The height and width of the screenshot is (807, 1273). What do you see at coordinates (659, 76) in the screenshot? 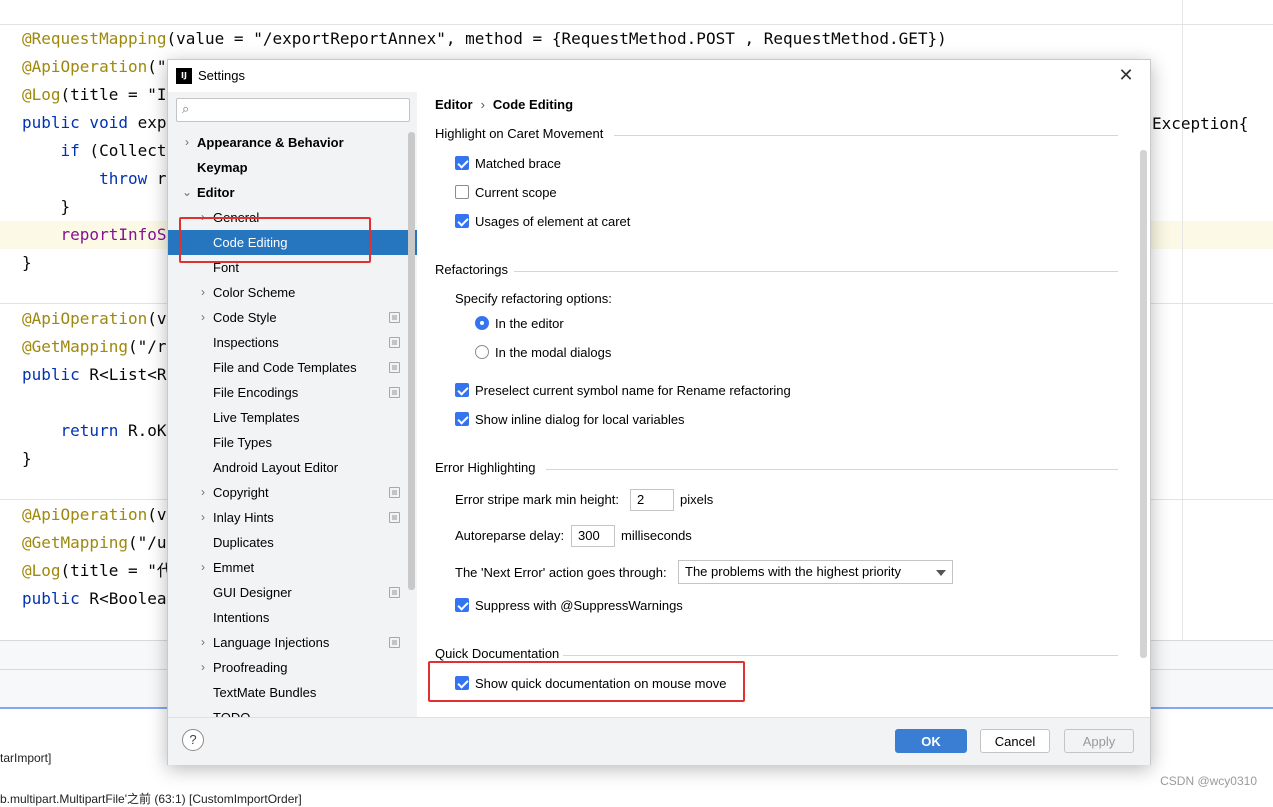
I see `title-bar: IJ Settings ✕` at bounding box center [659, 76].